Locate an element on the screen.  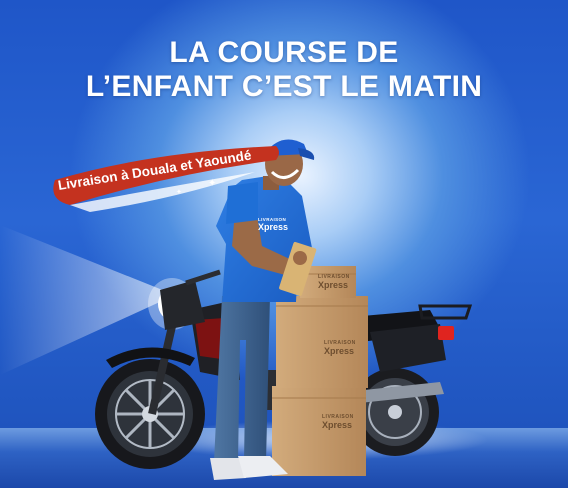
shirt-brand-logo: LIVRAISON Xpress is located at coordinates (273, 224).